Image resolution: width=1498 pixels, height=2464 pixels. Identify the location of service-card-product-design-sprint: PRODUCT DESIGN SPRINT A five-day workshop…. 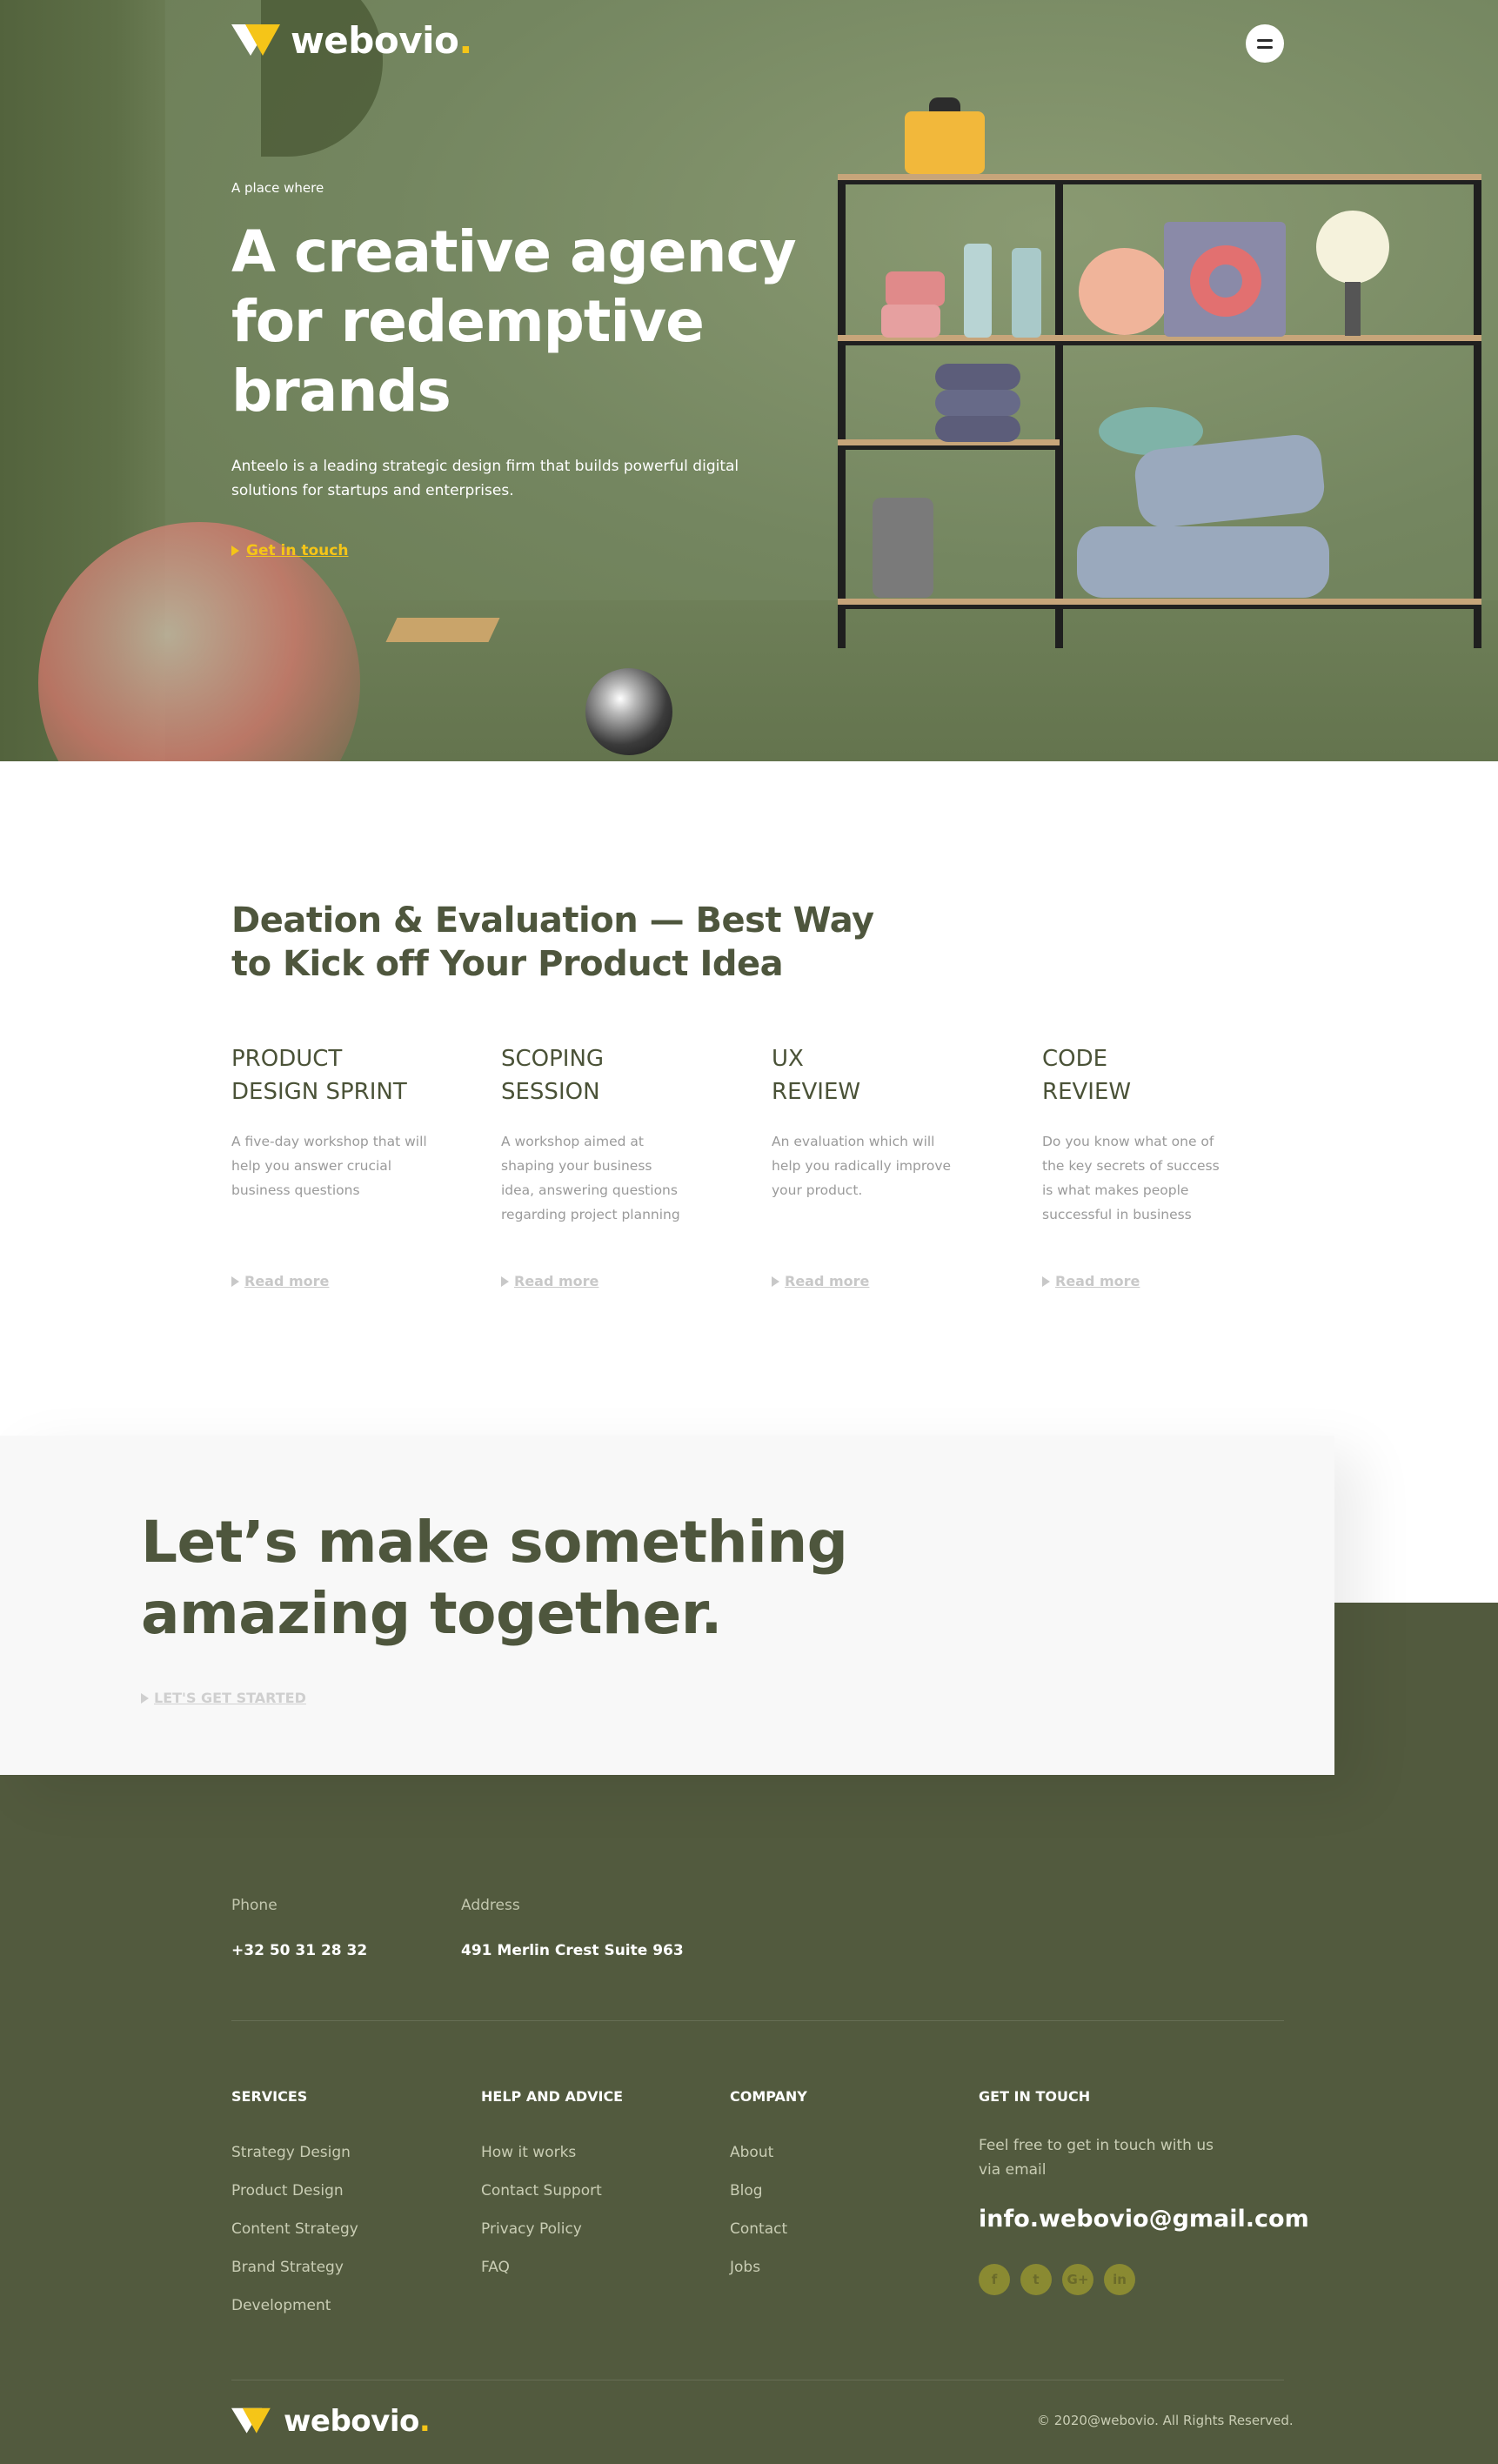
(344, 1172).